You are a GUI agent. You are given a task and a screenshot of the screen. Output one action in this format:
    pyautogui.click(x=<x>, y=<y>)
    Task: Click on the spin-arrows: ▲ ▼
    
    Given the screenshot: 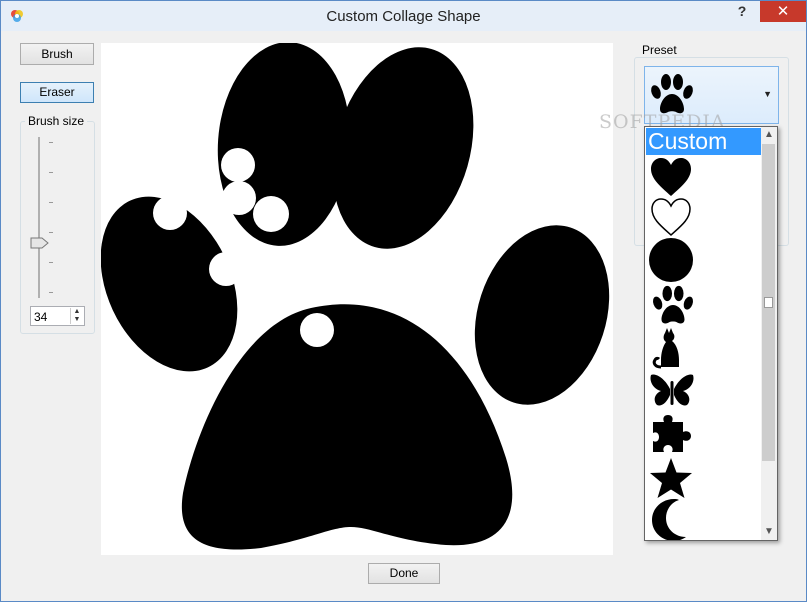 What is the action you would take?
    pyautogui.click(x=76, y=316)
    